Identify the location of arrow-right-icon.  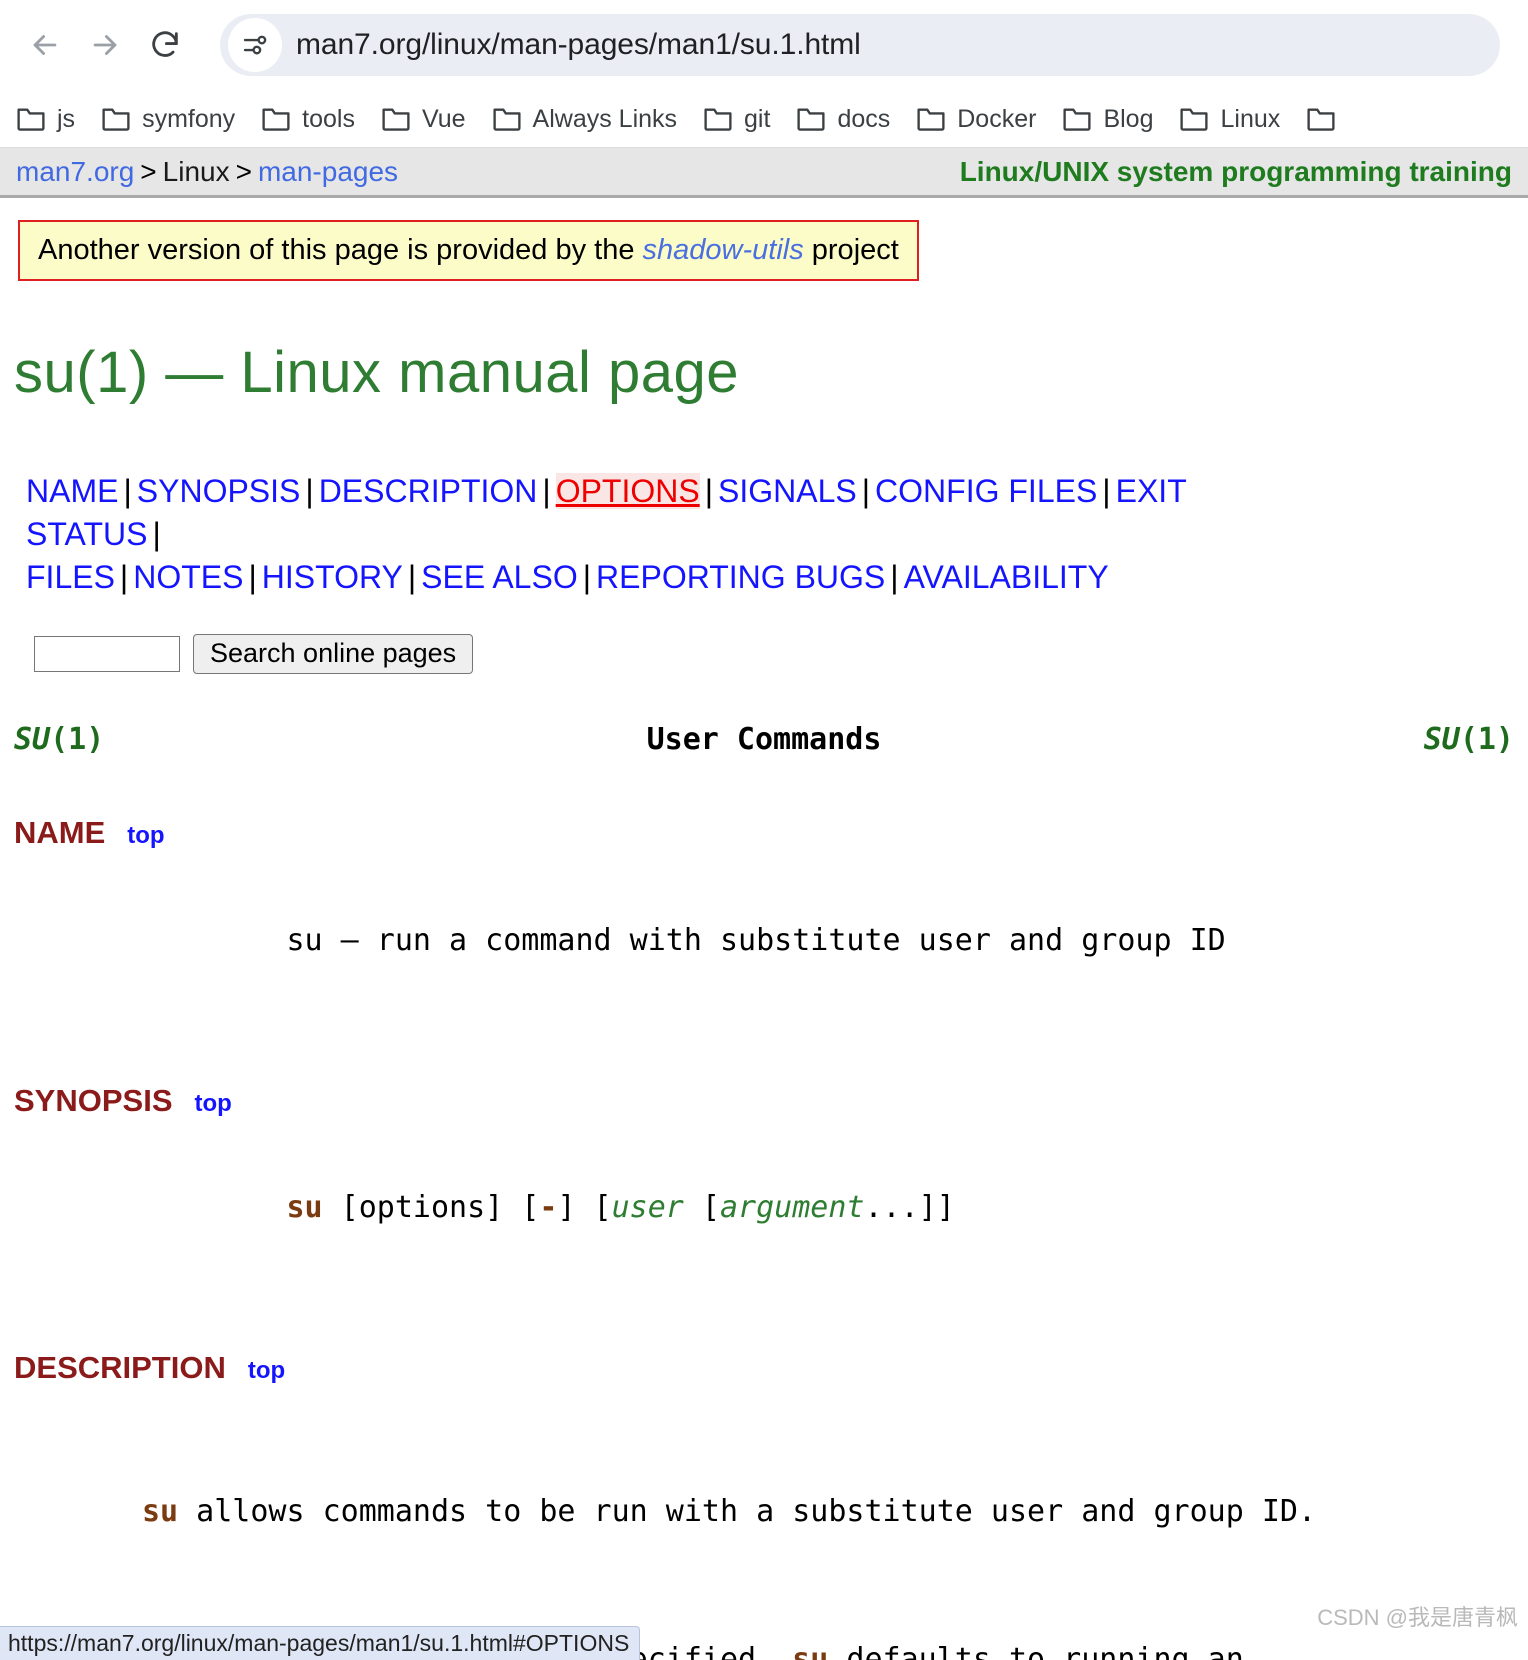
(105, 45).